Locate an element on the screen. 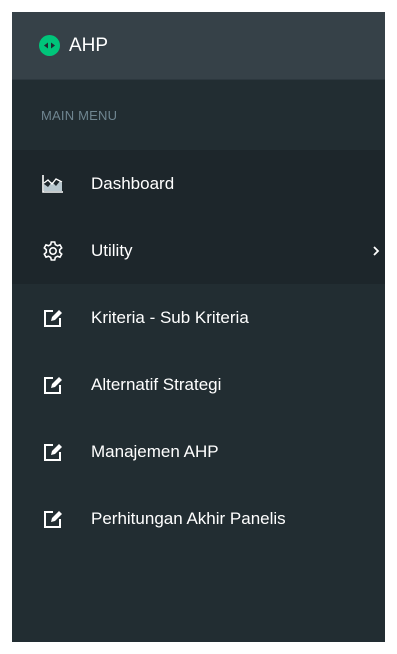 Image resolution: width=397 pixels, height=654 pixels. sidebar-item-kriteria: Kriteria - Sub Kriteria is located at coordinates (198, 317).